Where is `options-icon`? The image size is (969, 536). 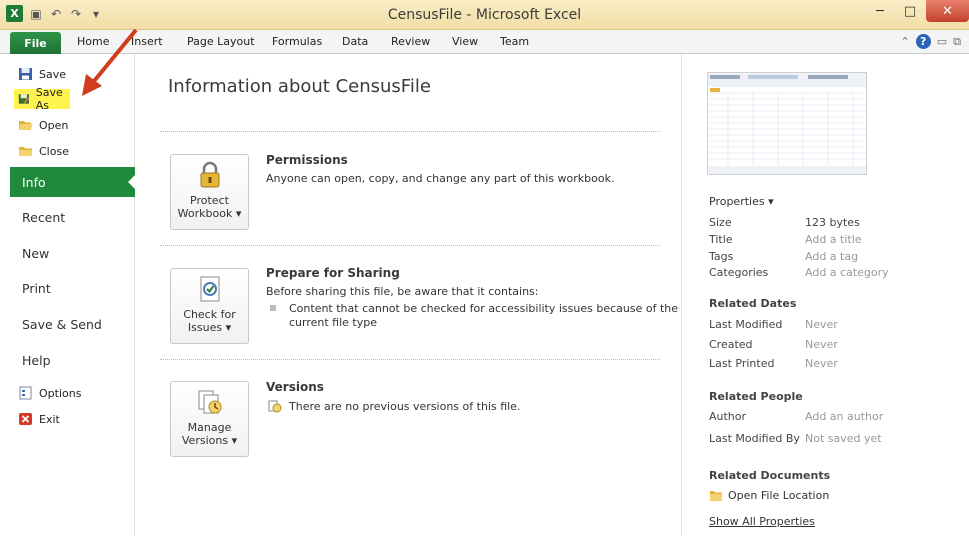
options-icon is located at coordinates (25, 393).